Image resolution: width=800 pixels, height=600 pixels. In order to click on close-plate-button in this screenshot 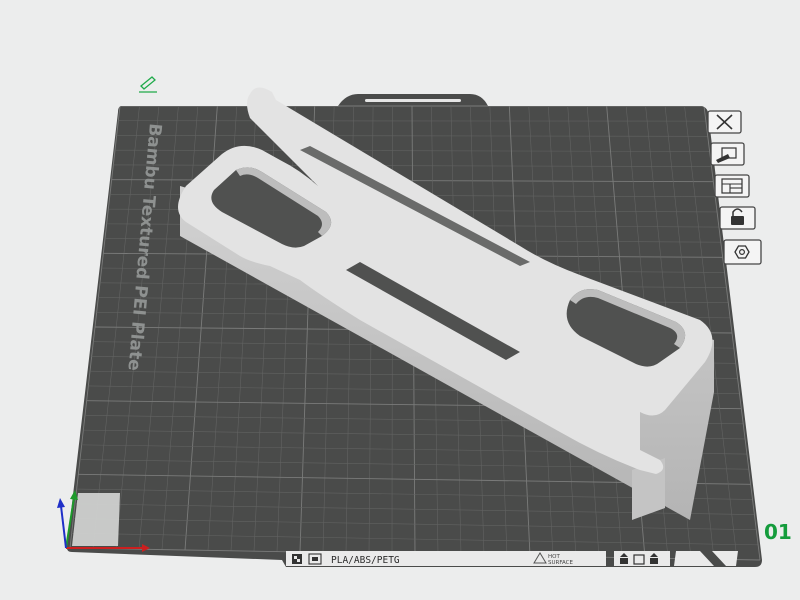, I will do `click(724, 122)`.